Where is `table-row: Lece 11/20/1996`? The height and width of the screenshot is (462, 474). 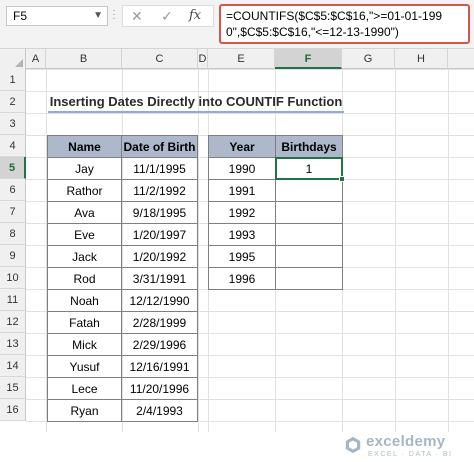
table-row: Lece 11/20/1996 is located at coordinates (122, 388).